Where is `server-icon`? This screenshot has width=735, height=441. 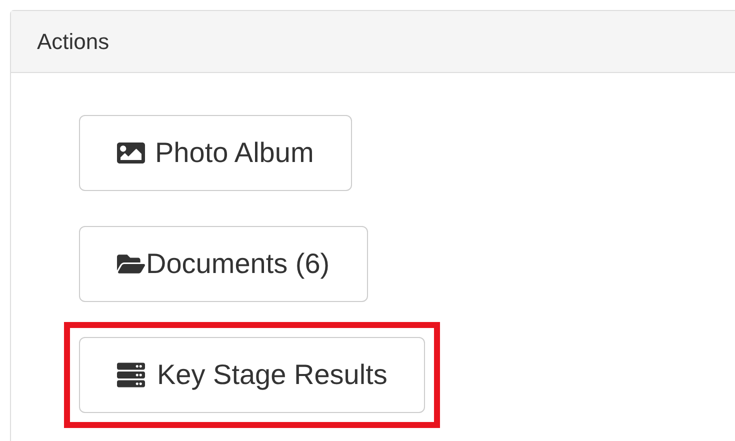
server-icon is located at coordinates (131, 375).